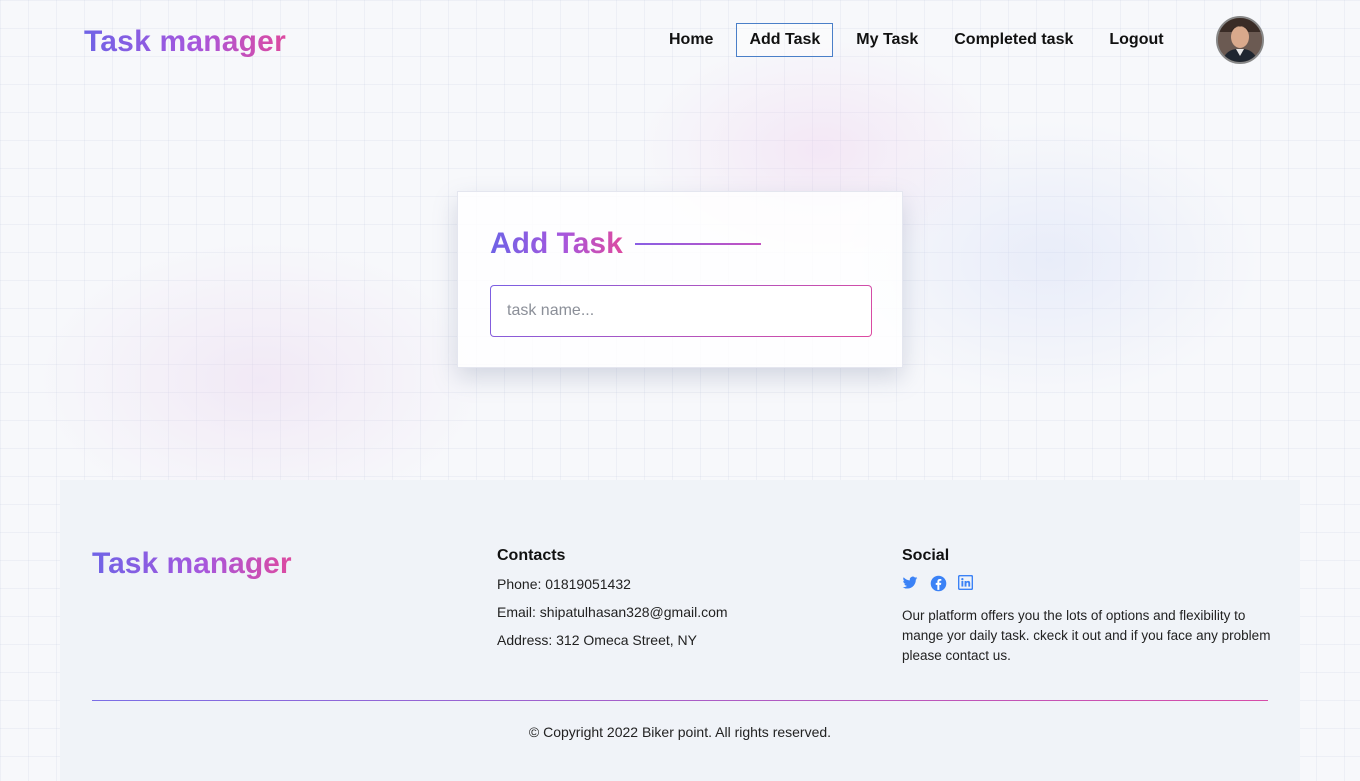 This screenshot has width=1360, height=781. Describe the element at coordinates (1136, 40) in the screenshot. I see `nav-logout: Logout` at that location.